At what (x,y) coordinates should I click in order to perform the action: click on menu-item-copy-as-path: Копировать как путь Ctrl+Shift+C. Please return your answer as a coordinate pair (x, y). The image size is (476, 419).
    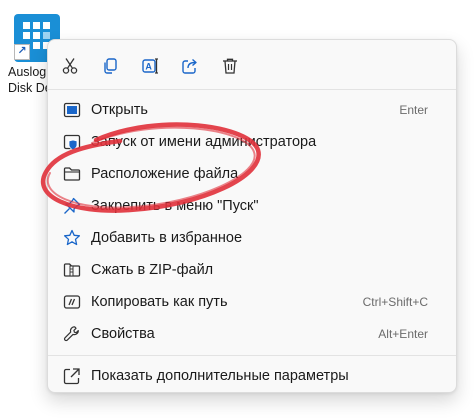
    Looking at the image, I should click on (252, 302).